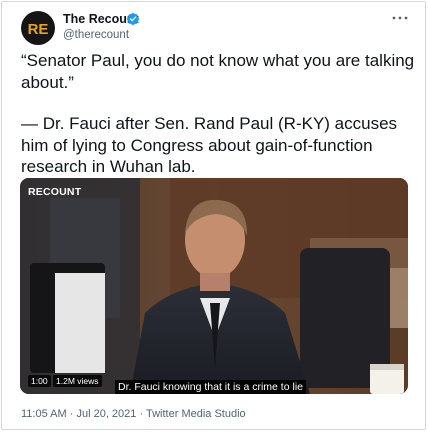 This screenshot has width=428, height=432. I want to click on avatar: RE, so click(38, 28).